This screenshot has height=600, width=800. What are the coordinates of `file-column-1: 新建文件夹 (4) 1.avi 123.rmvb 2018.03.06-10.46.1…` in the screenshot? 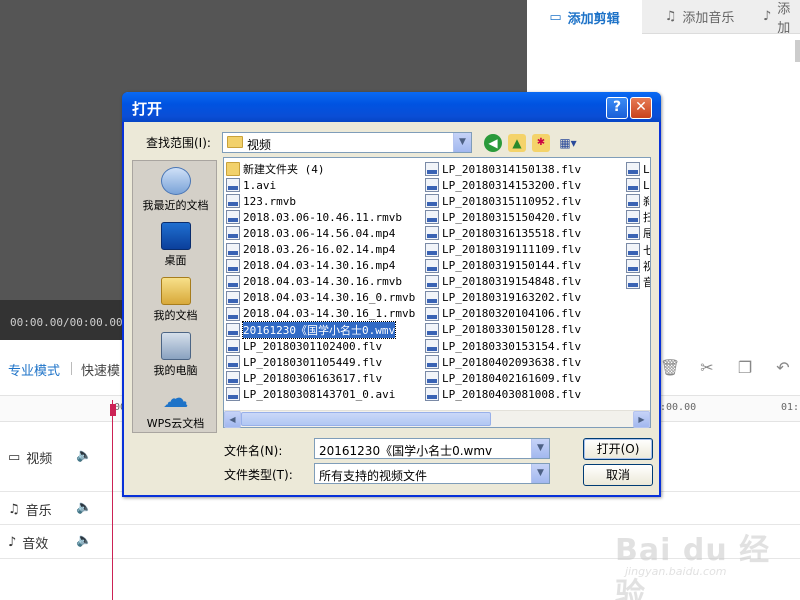 It's located at (320, 281).